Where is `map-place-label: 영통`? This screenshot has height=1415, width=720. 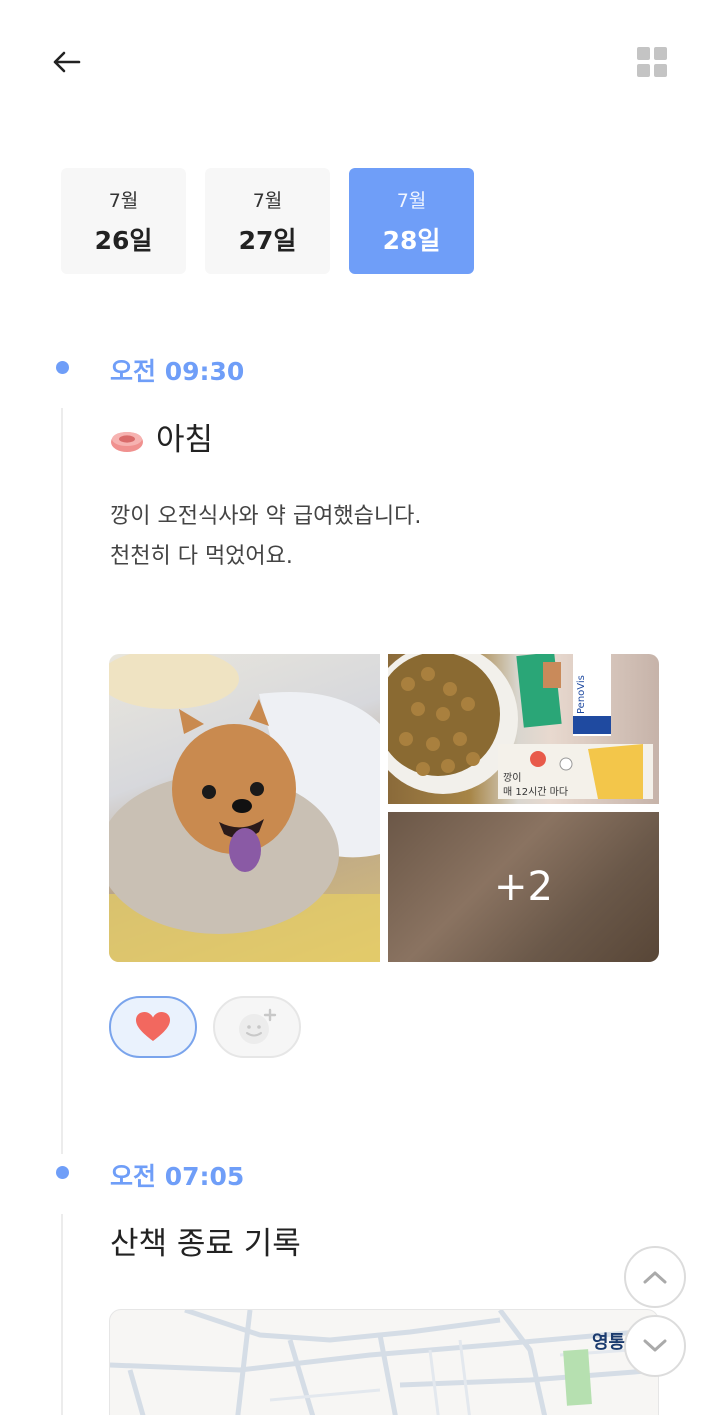 map-place-label: 영통 is located at coordinates (609, 1342).